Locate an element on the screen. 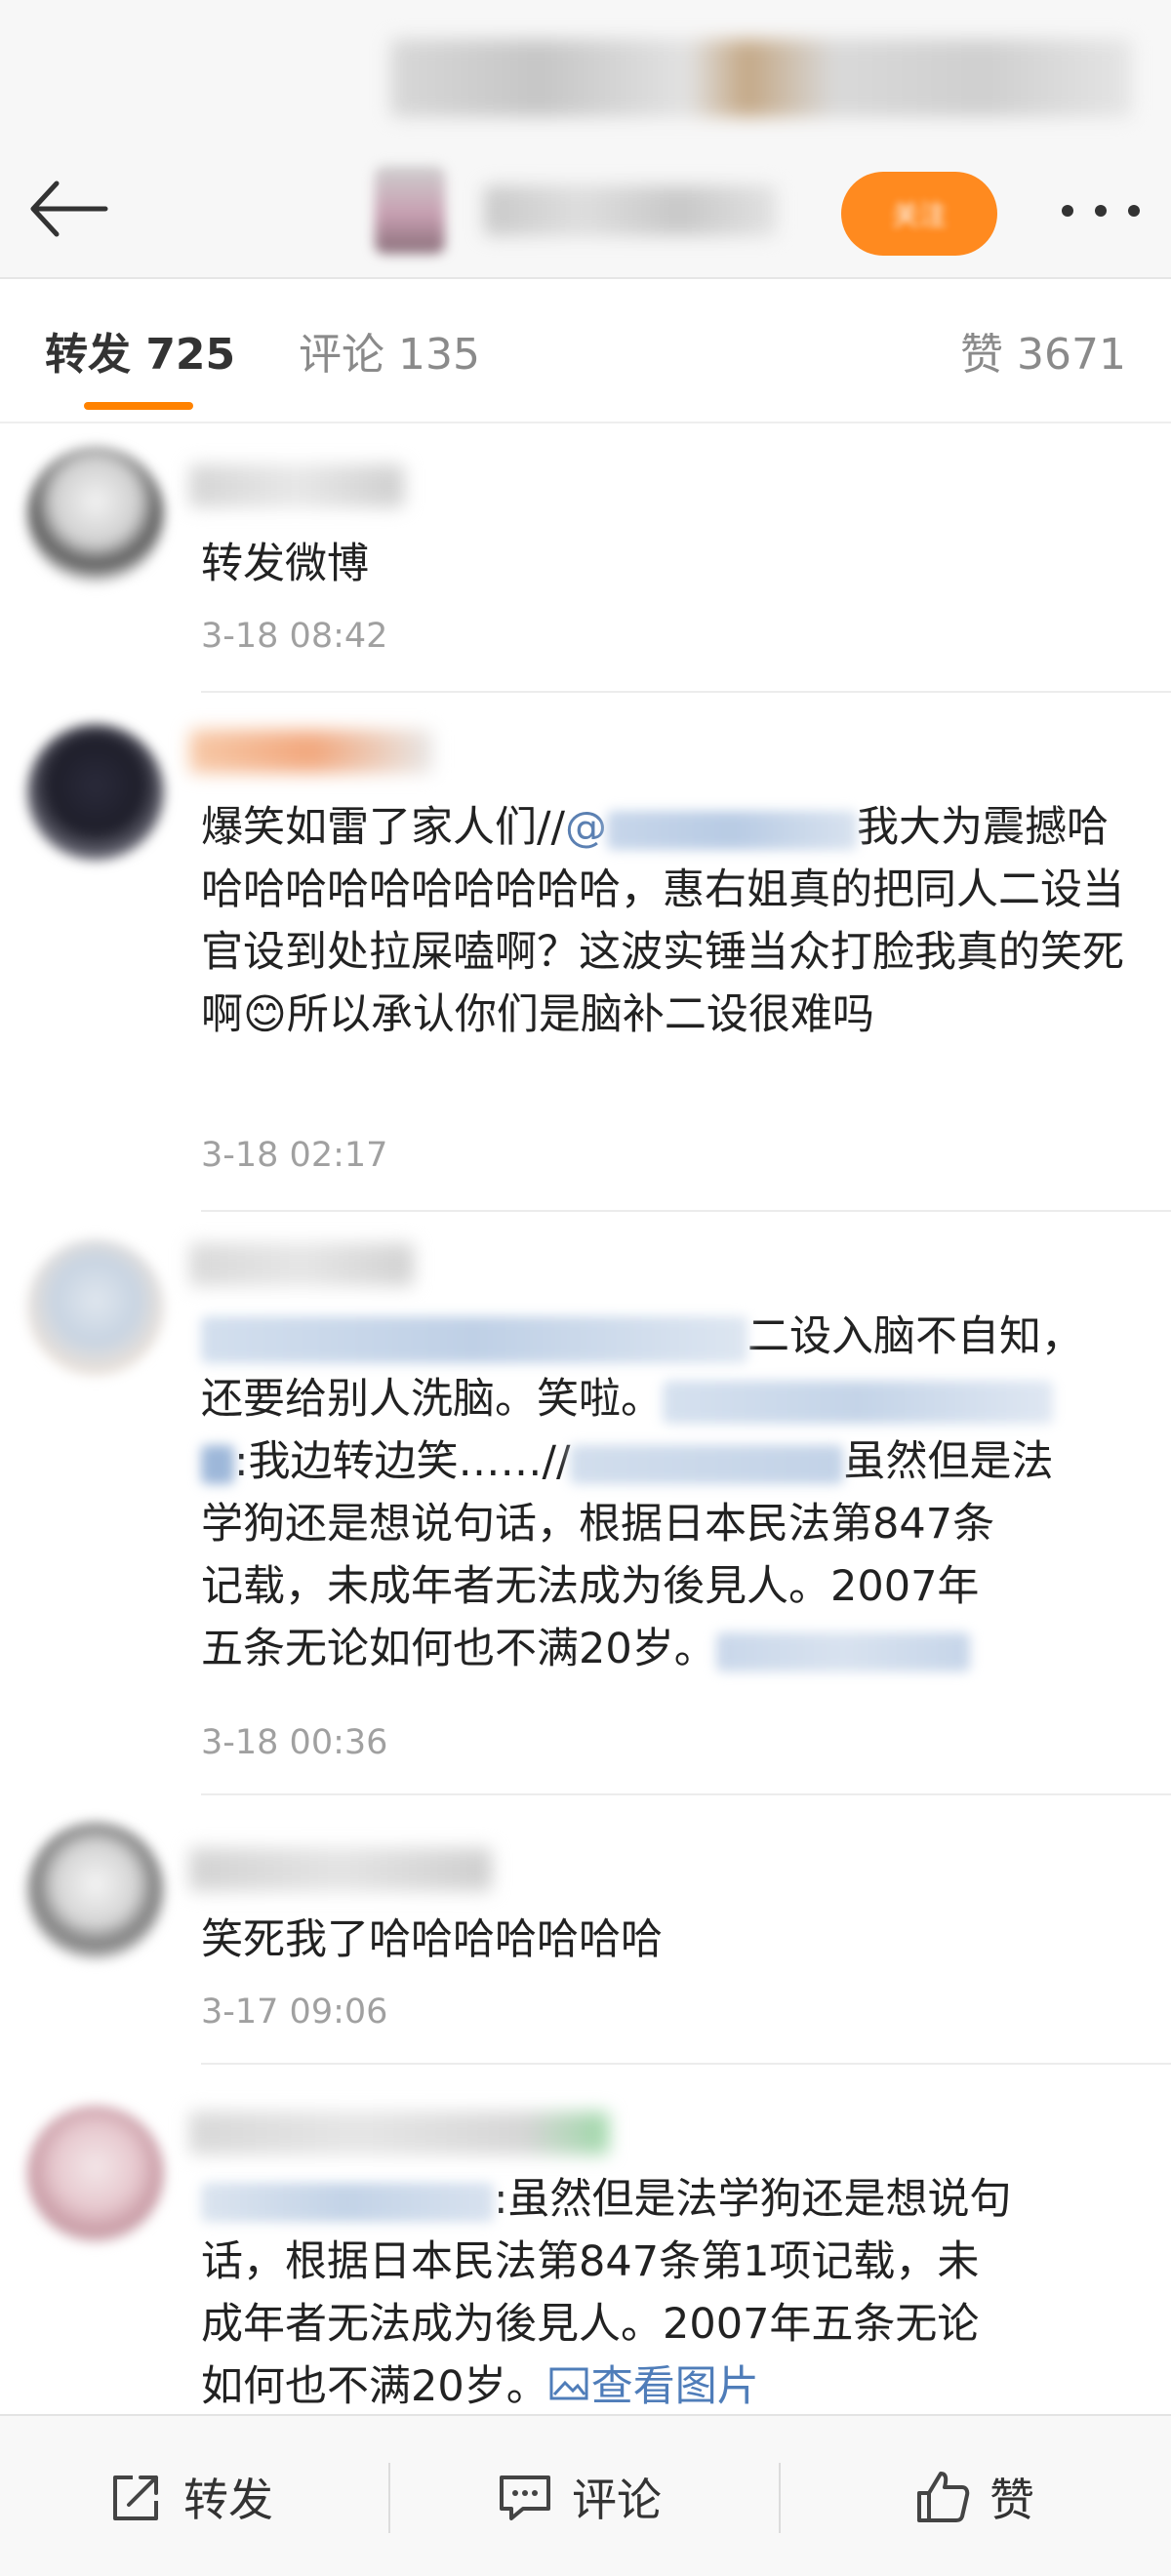 Image resolution: width=1171 pixels, height=2576 pixels. active-tab-indicator is located at coordinates (138, 406).